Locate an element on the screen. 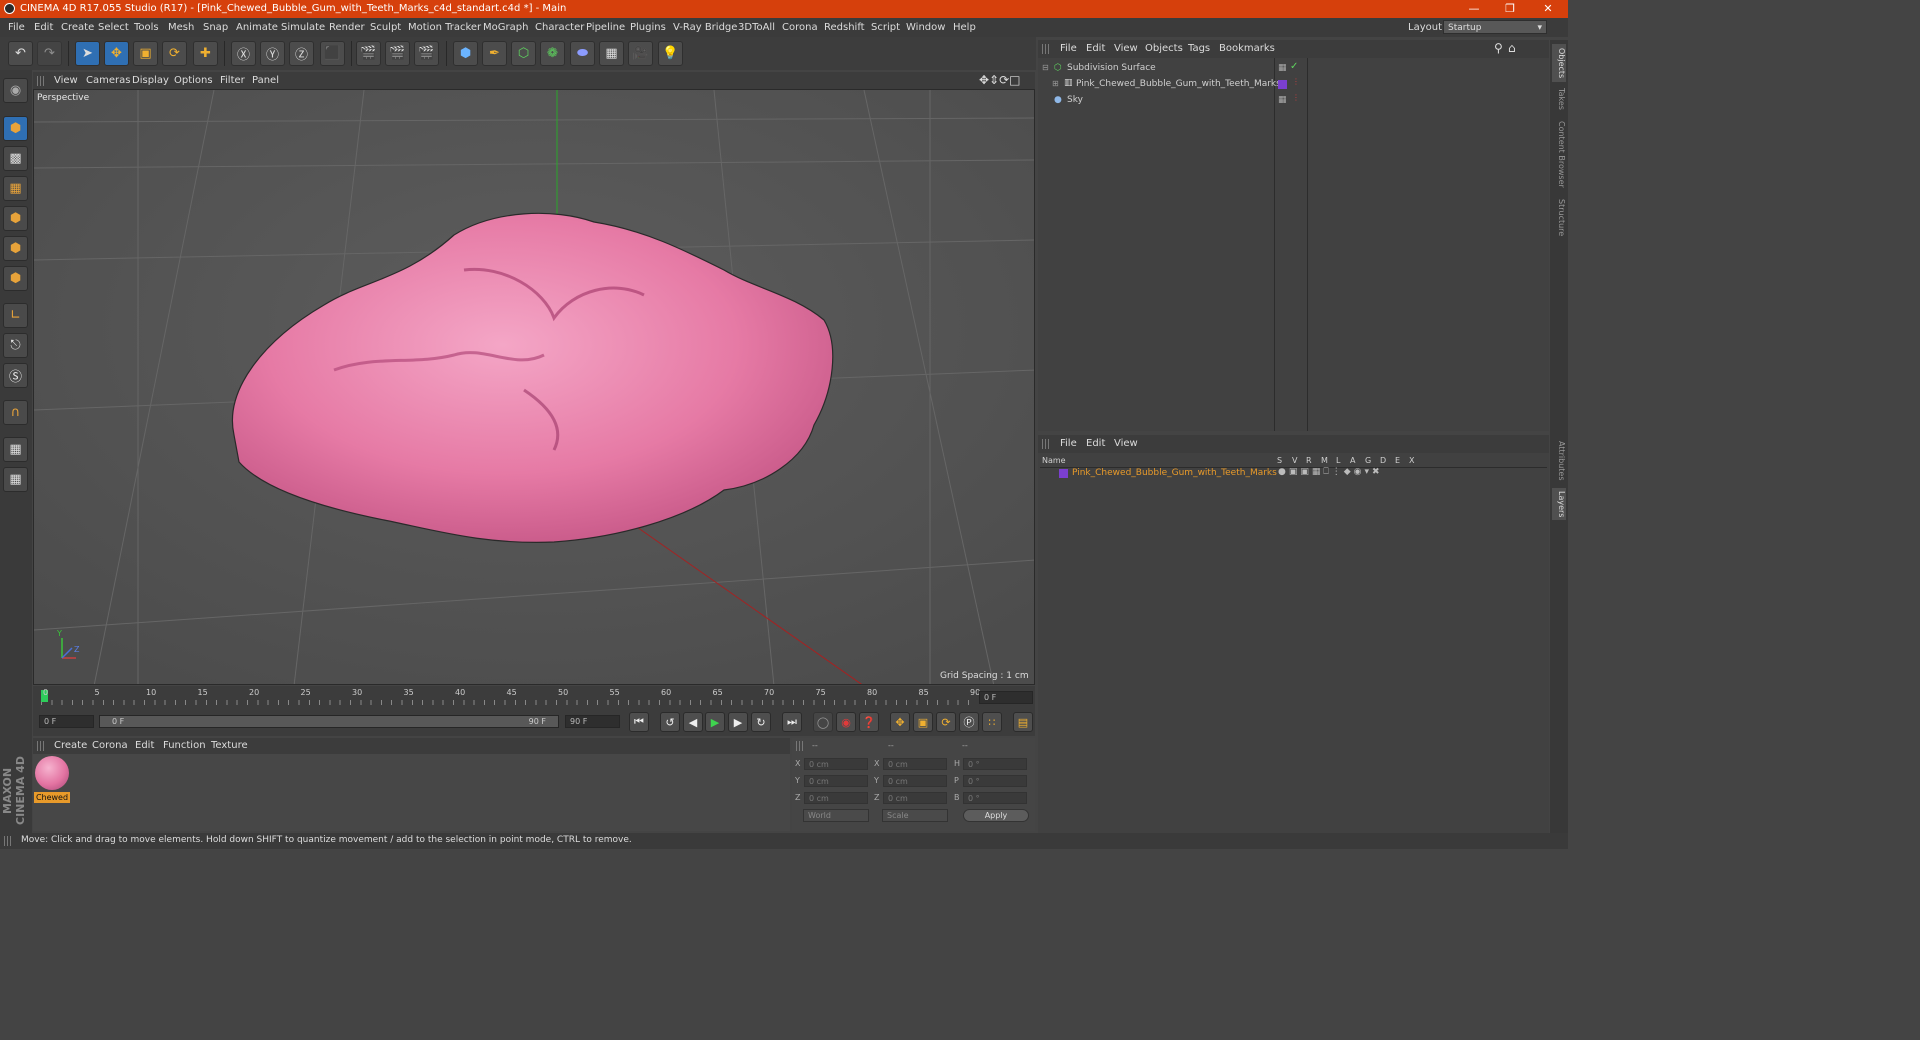 Image resolution: width=1920 pixels, height=1040 pixels. menu-character: Character is located at coordinates (559, 27).